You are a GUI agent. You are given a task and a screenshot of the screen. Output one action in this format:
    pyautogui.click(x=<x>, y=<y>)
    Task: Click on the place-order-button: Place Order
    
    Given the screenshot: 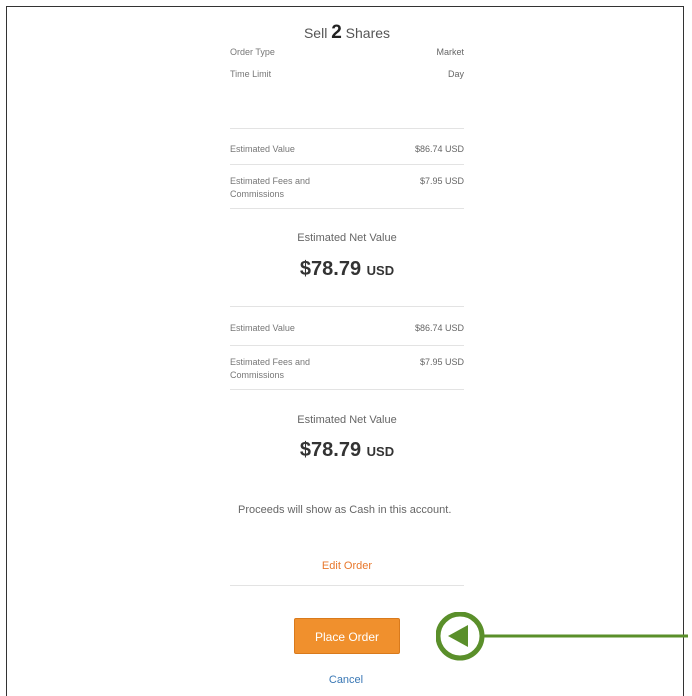 What is the action you would take?
    pyautogui.click(x=347, y=636)
    